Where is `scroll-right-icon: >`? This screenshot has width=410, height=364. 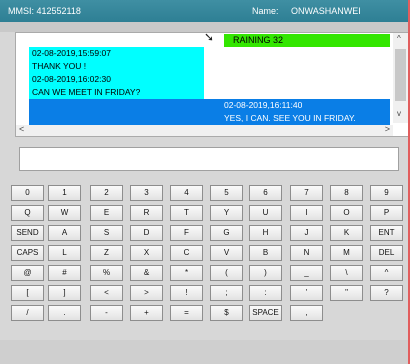
scroll-right-icon: > is located at coordinates (387, 129).